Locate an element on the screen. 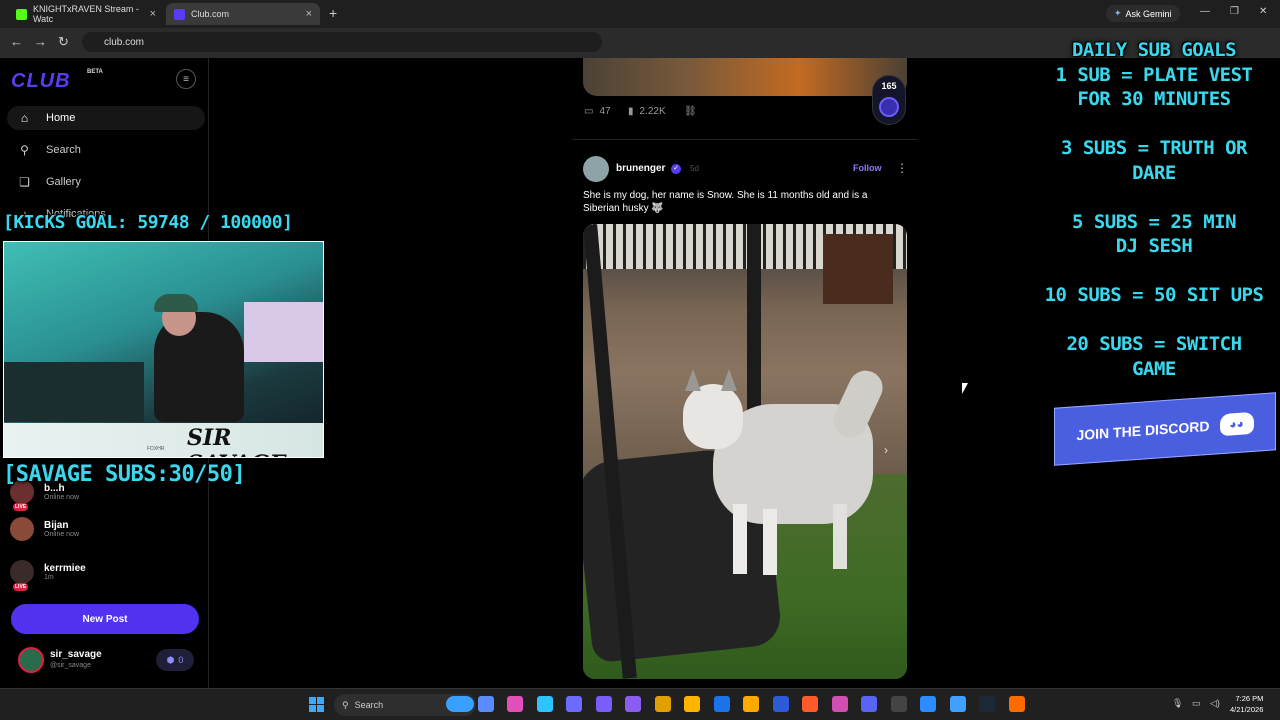 The image size is (1280, 720). task-view-icon is located at coordinates (485, 704).